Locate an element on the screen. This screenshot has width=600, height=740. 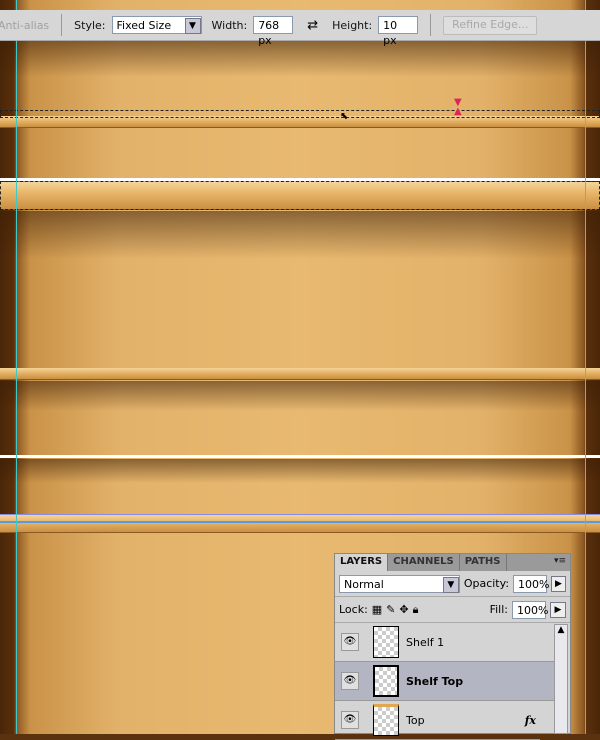
swap-icon: ⇄ is located at coordinates (312, 25).